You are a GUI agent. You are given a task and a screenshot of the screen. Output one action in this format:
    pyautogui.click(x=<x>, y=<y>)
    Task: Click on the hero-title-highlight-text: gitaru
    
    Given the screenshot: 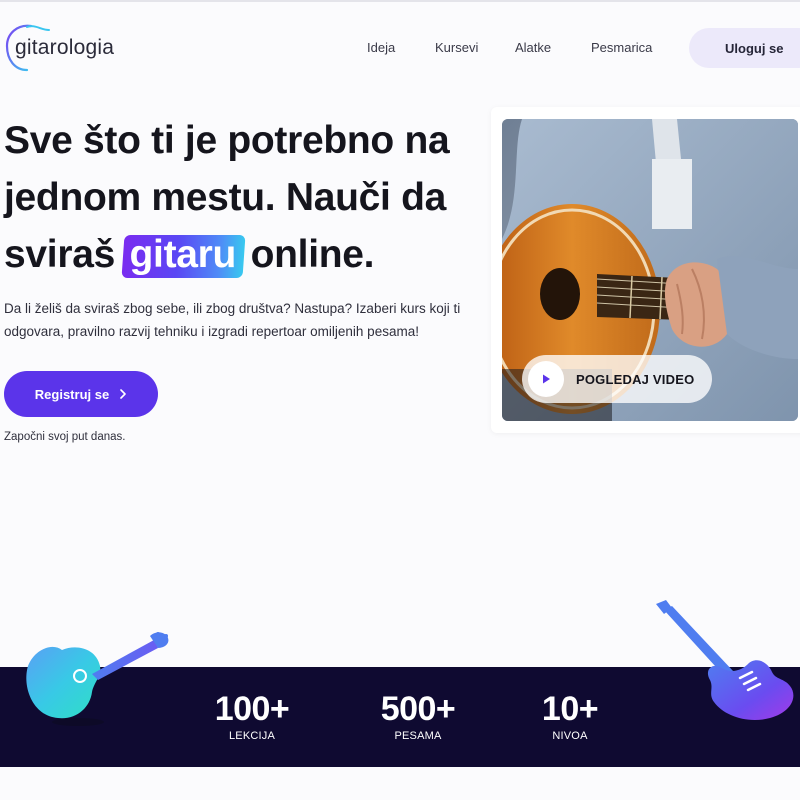 What is the action you would take?
    pyautogui.click(x=183, y=254)
    